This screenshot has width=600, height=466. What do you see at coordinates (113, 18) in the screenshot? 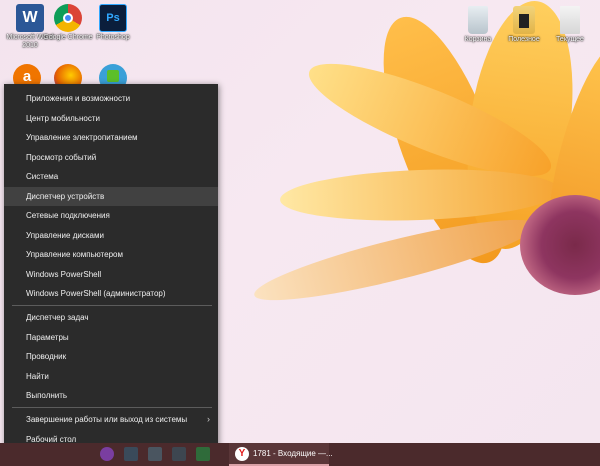
I see `photoshop-icon: Ps` at bounding box center [113, 18].